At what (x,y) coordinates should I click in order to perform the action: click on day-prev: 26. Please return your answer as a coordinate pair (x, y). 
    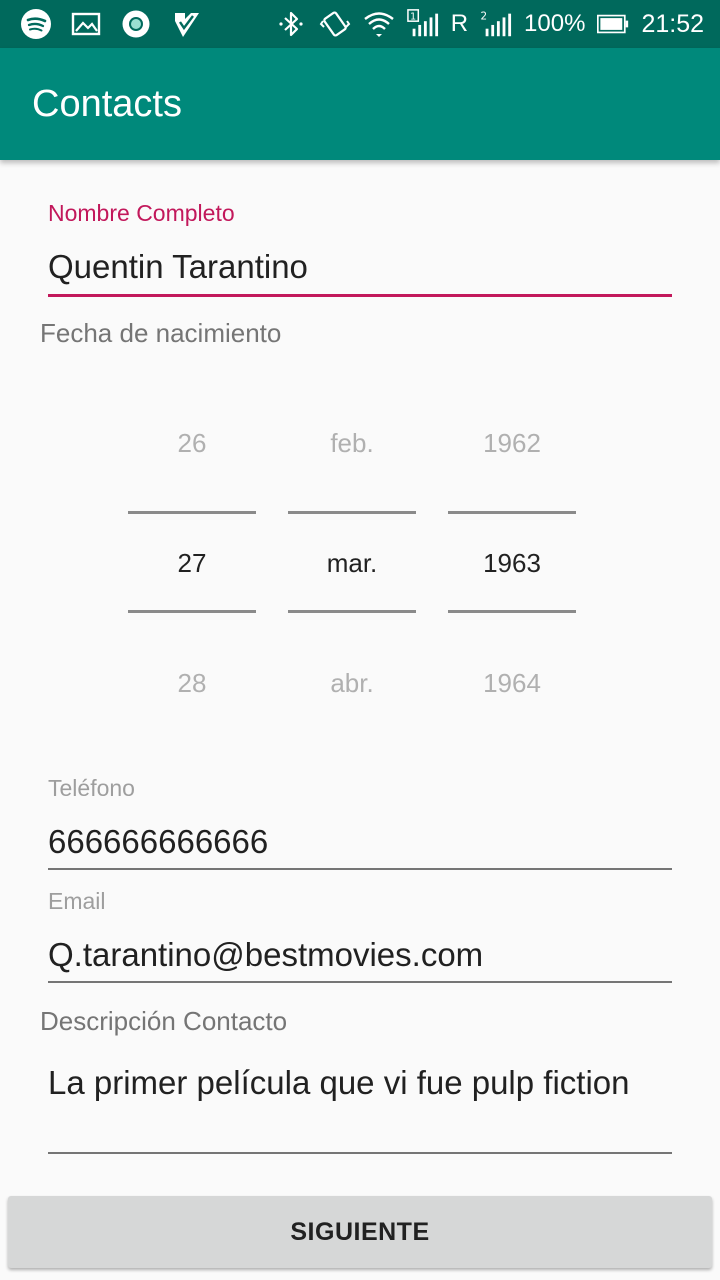
    Looking at the image, I should click on (192, 443).